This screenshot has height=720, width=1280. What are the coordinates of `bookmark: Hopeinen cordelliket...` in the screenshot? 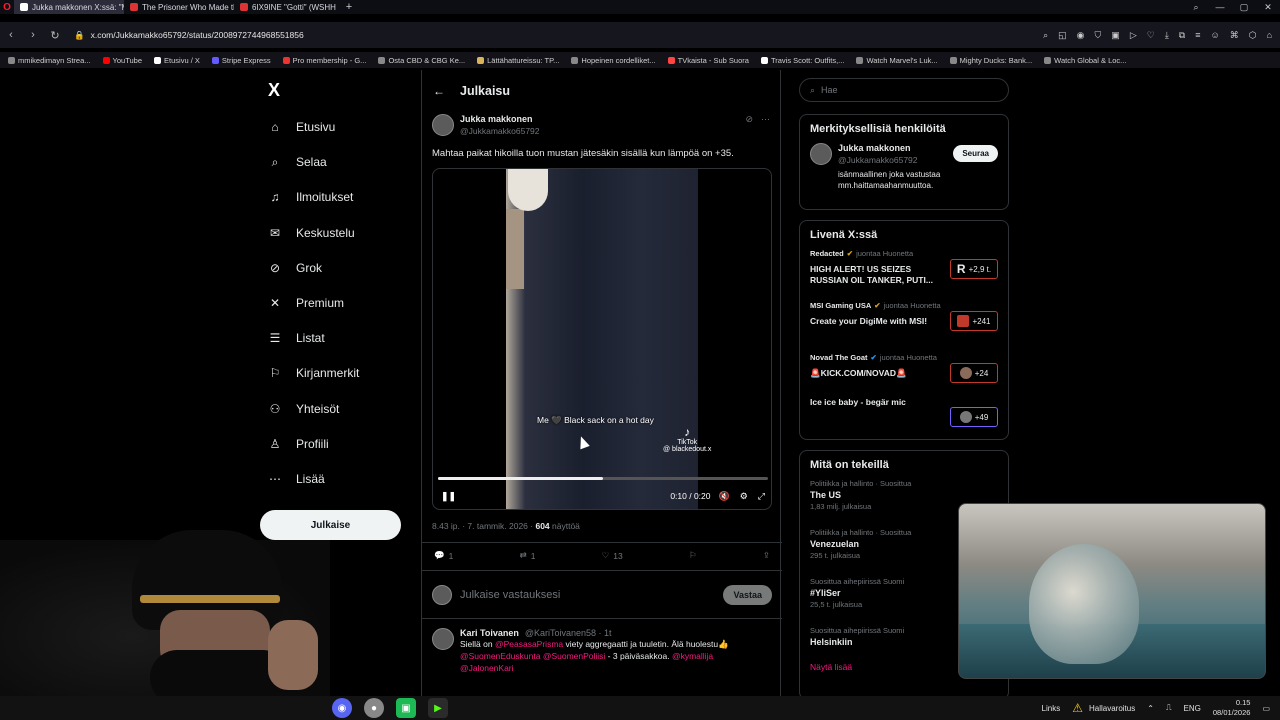 It's located at (613, 60).